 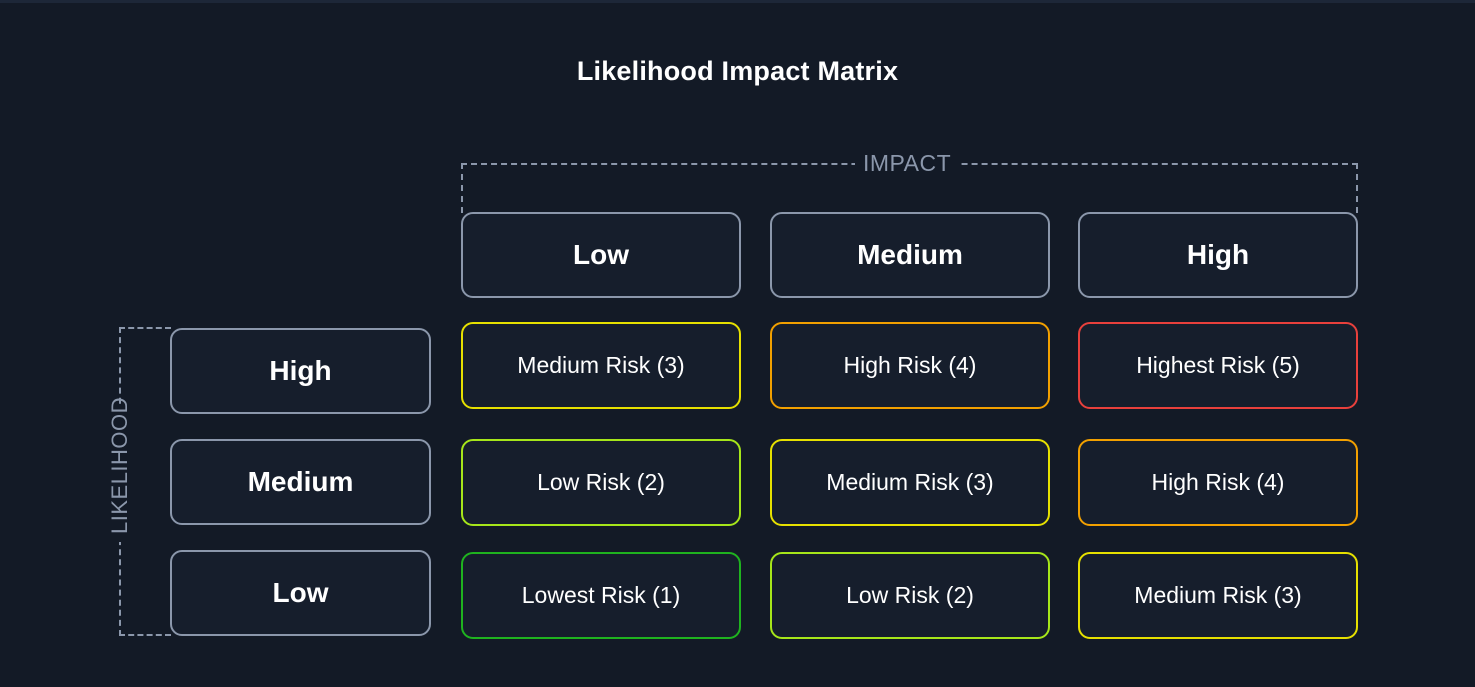 What do you see at coordinates (462, 188) in the screenshot?
I see `impact-bracket-left` at bounding box center [462, 188].